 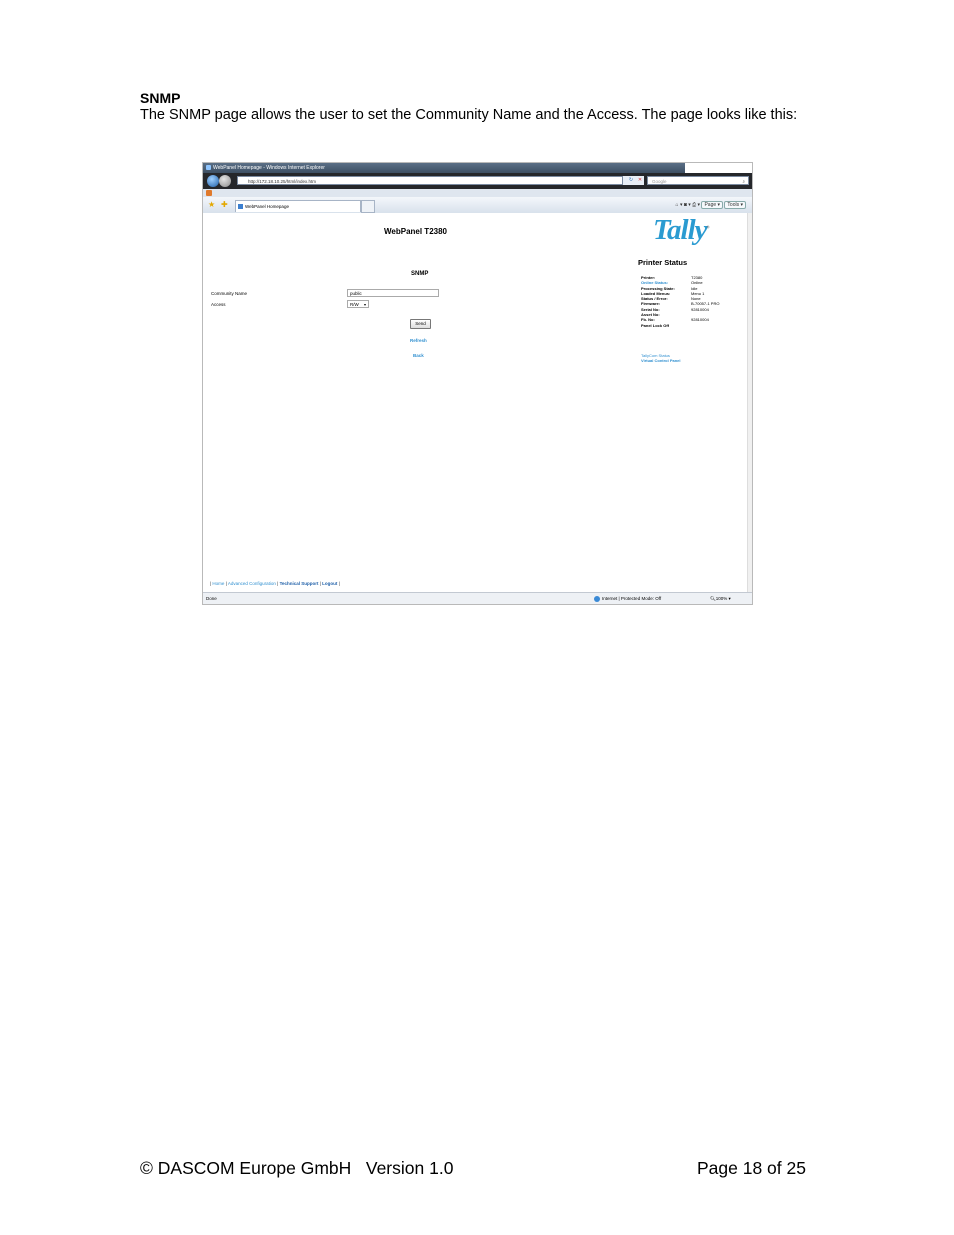 I want to click on section-heading: SNMP, so click(x=160, y=98).